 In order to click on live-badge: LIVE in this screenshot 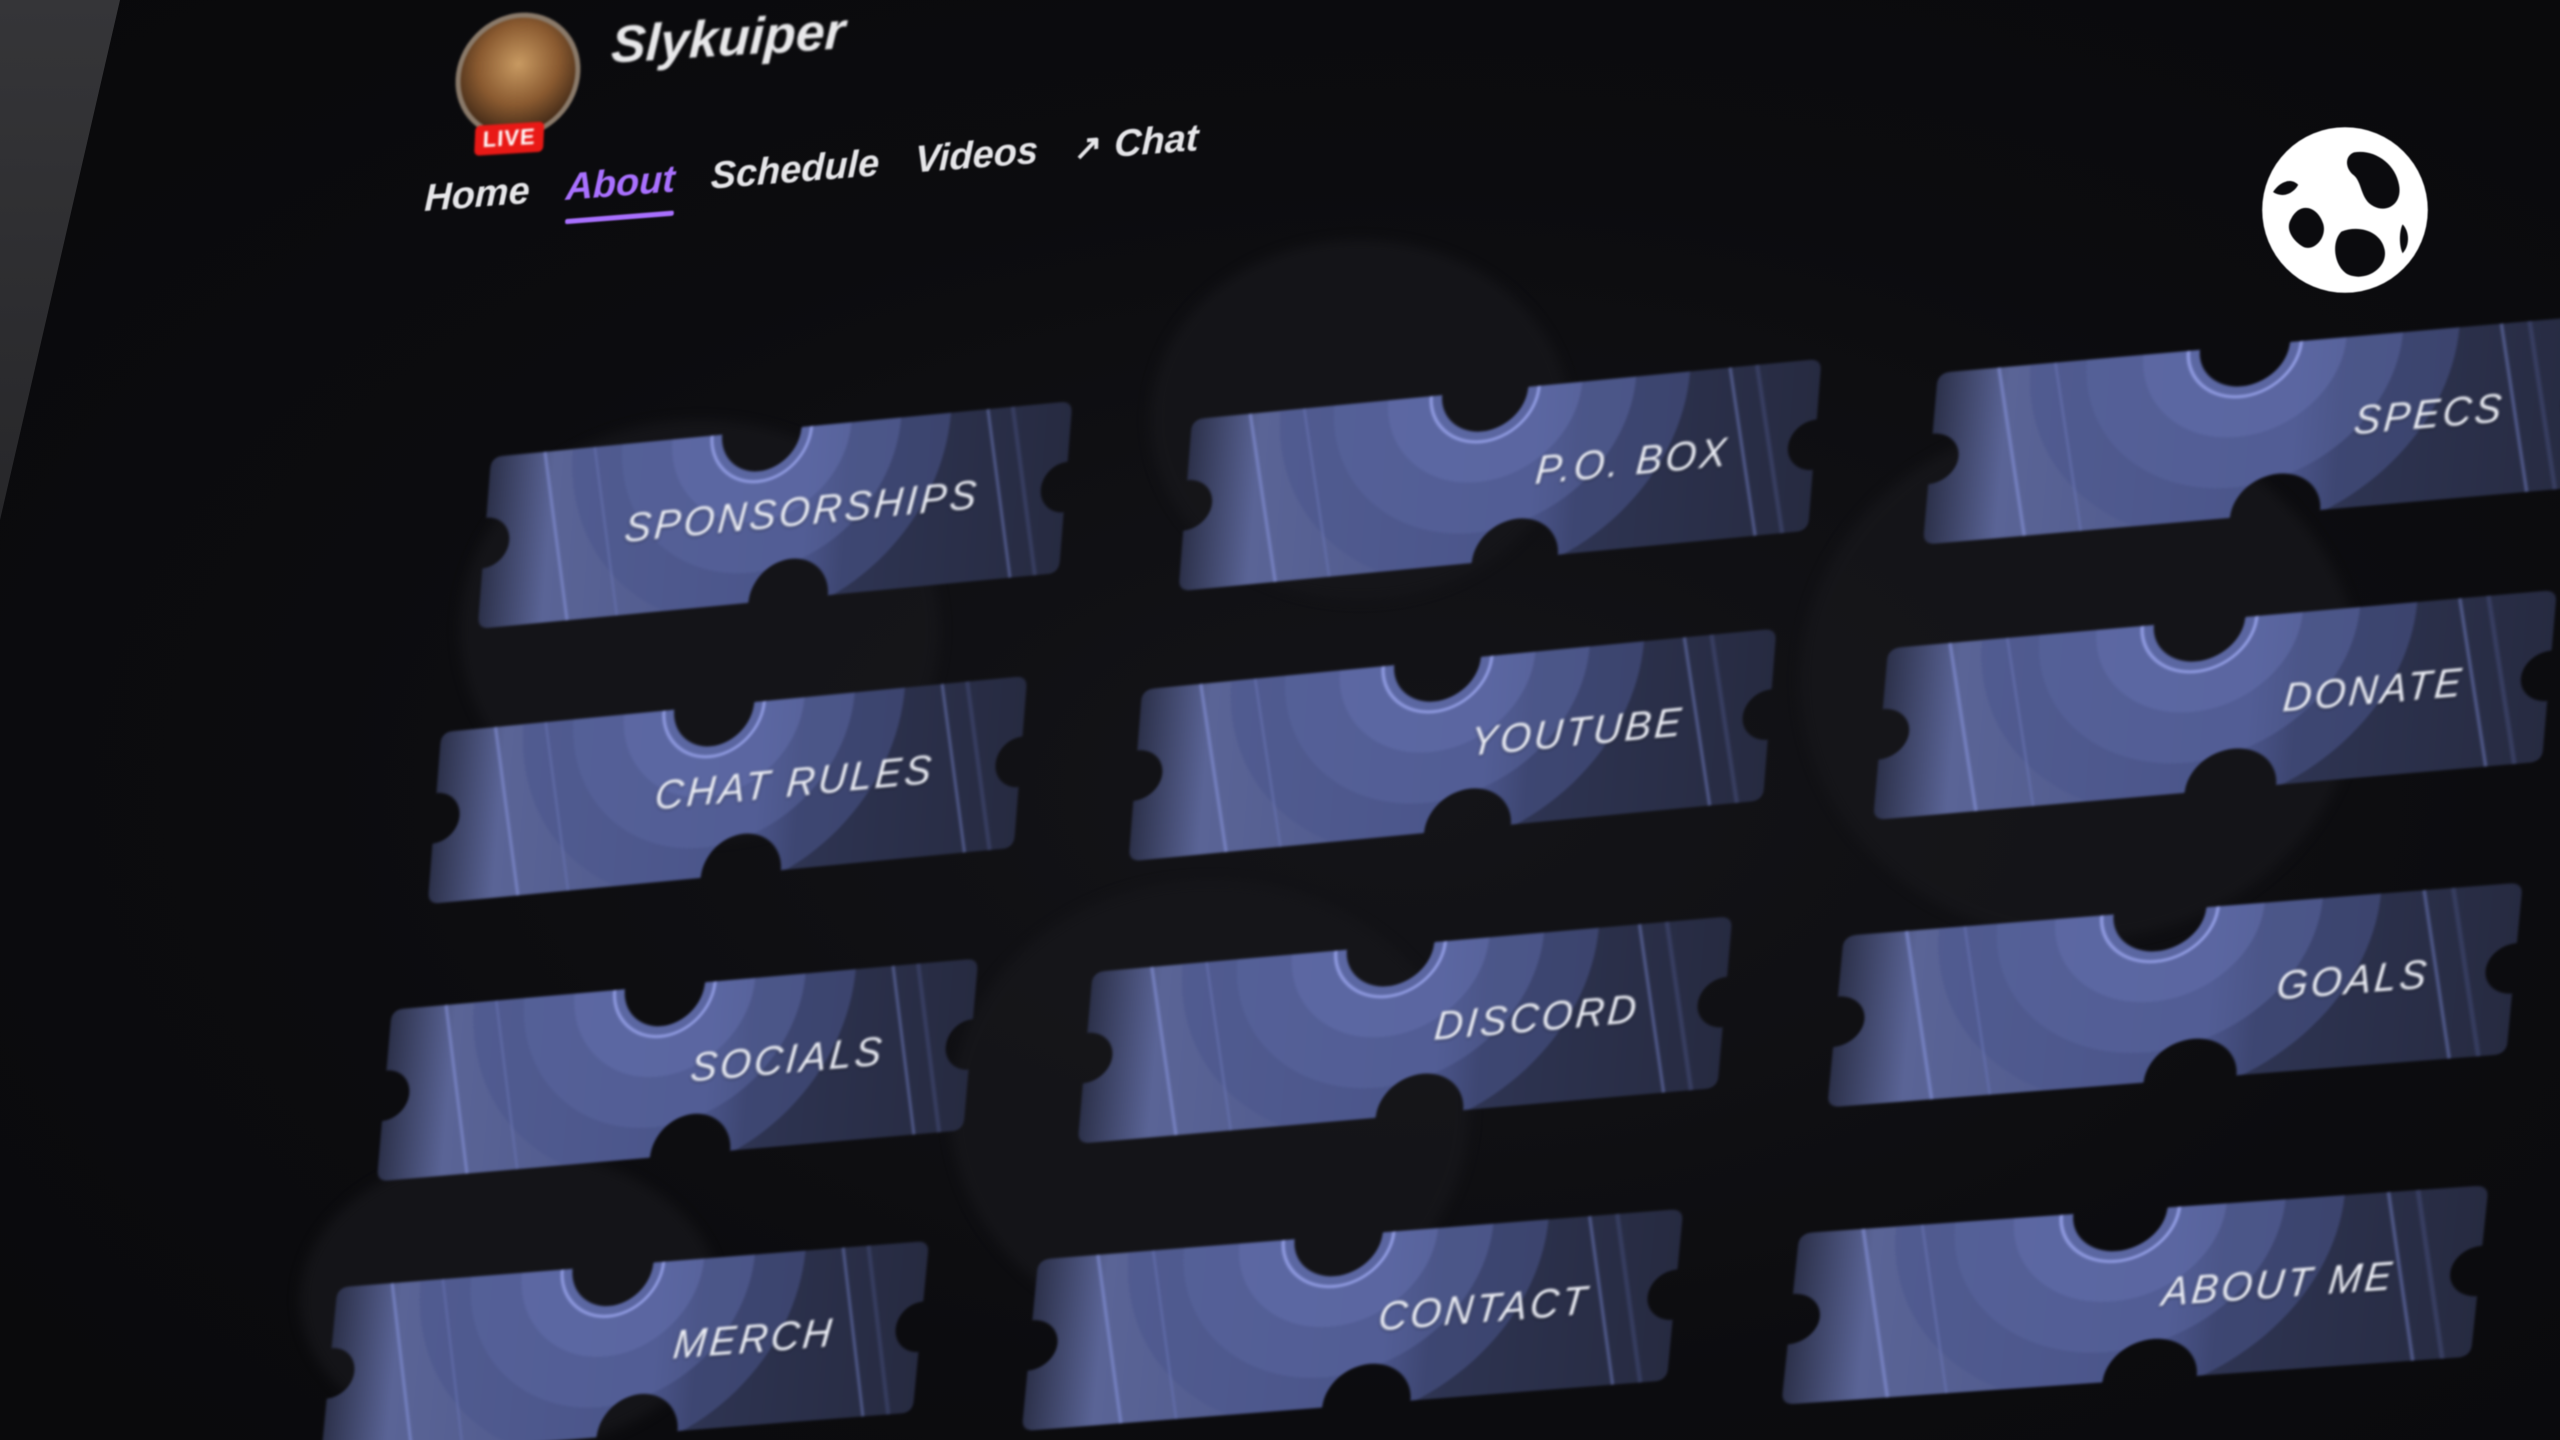, I will do `click(509, 138)`.